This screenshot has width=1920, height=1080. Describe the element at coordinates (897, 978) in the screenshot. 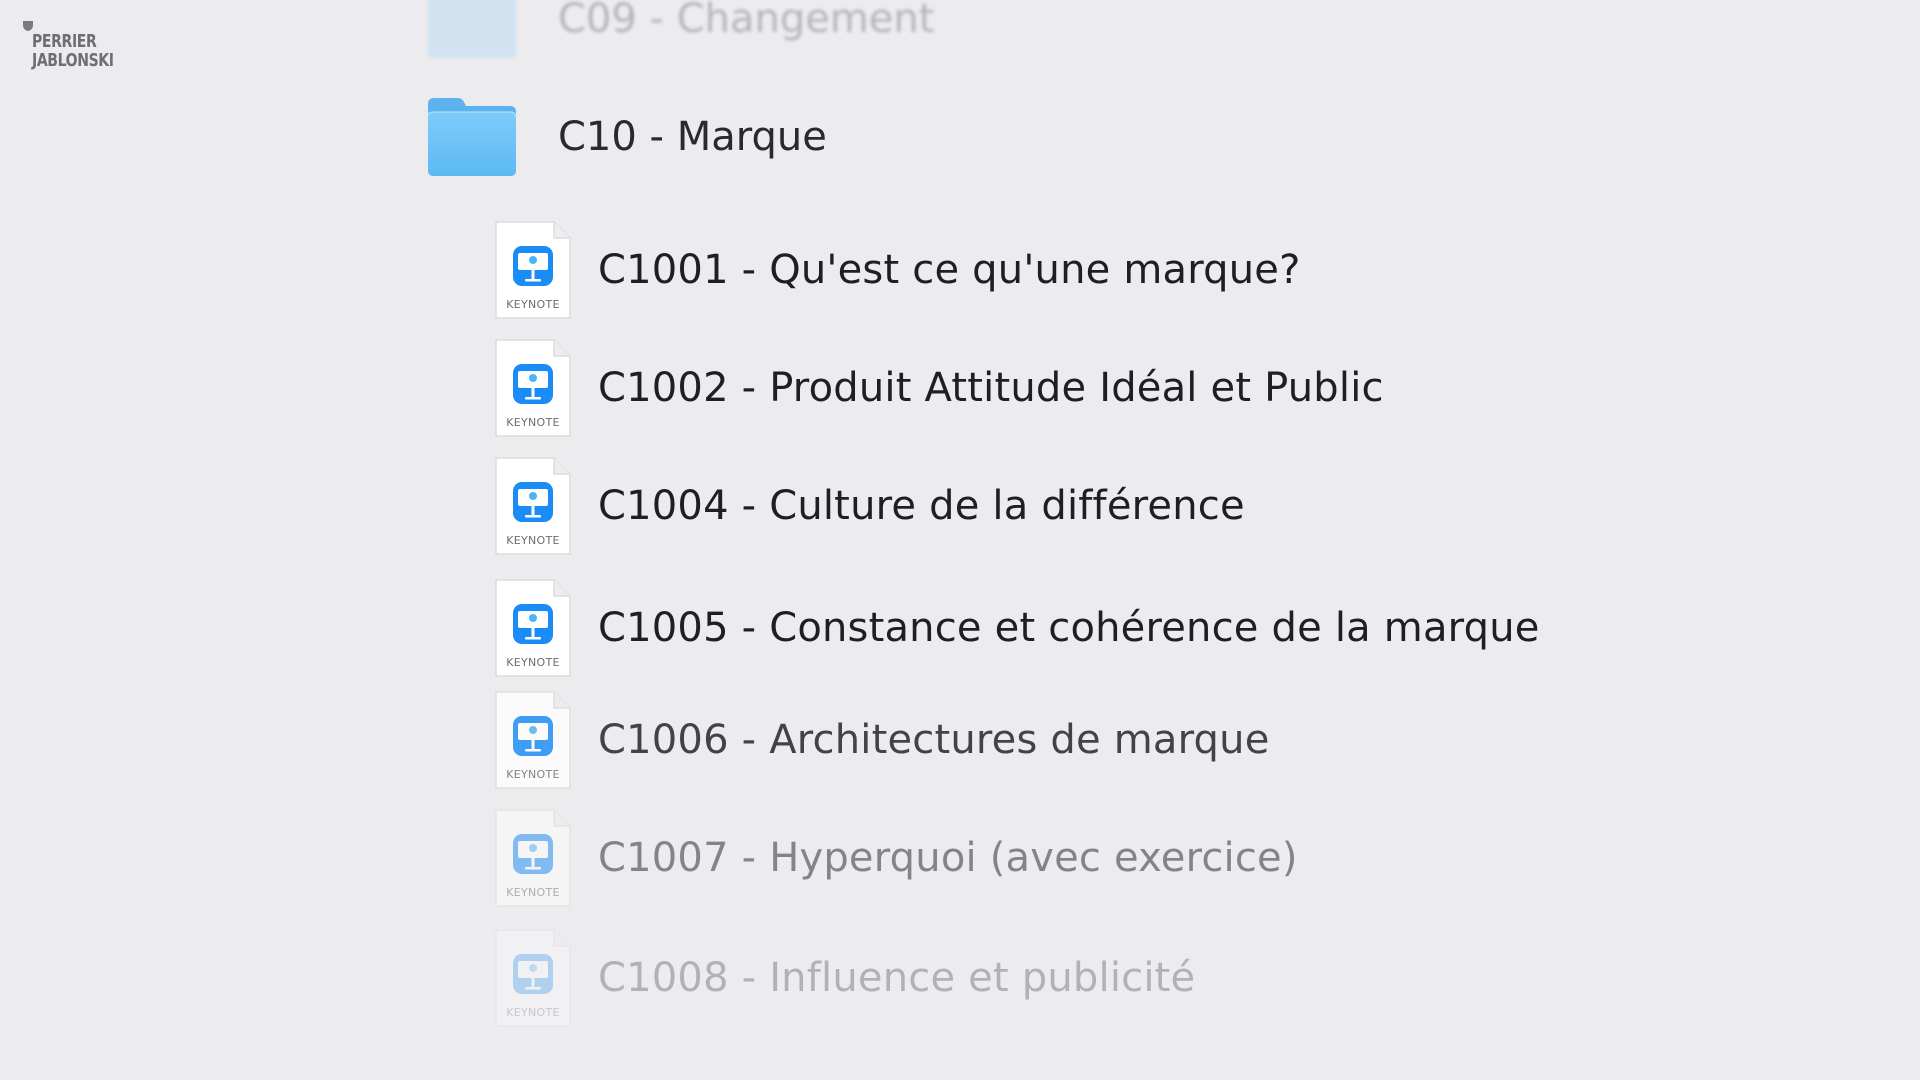

I see `file-label: C1008 - Influence et publicité` at that location.